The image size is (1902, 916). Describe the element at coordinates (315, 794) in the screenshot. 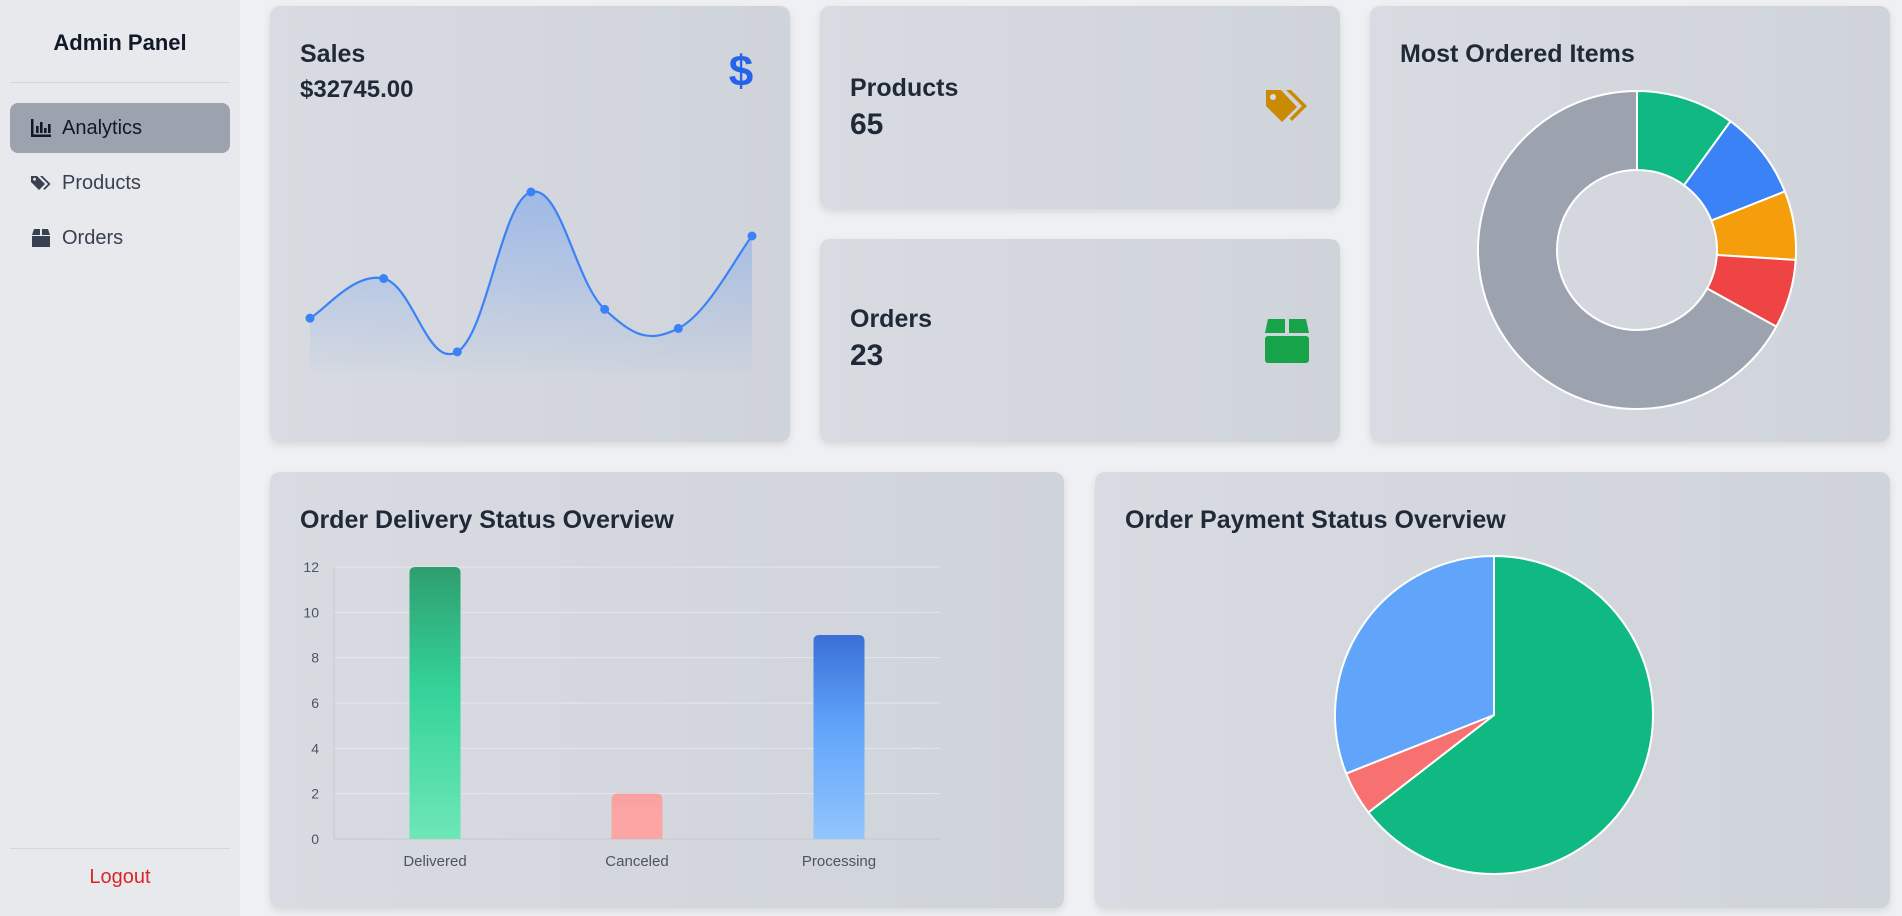

I see `y-tick-label: 2` at that location.